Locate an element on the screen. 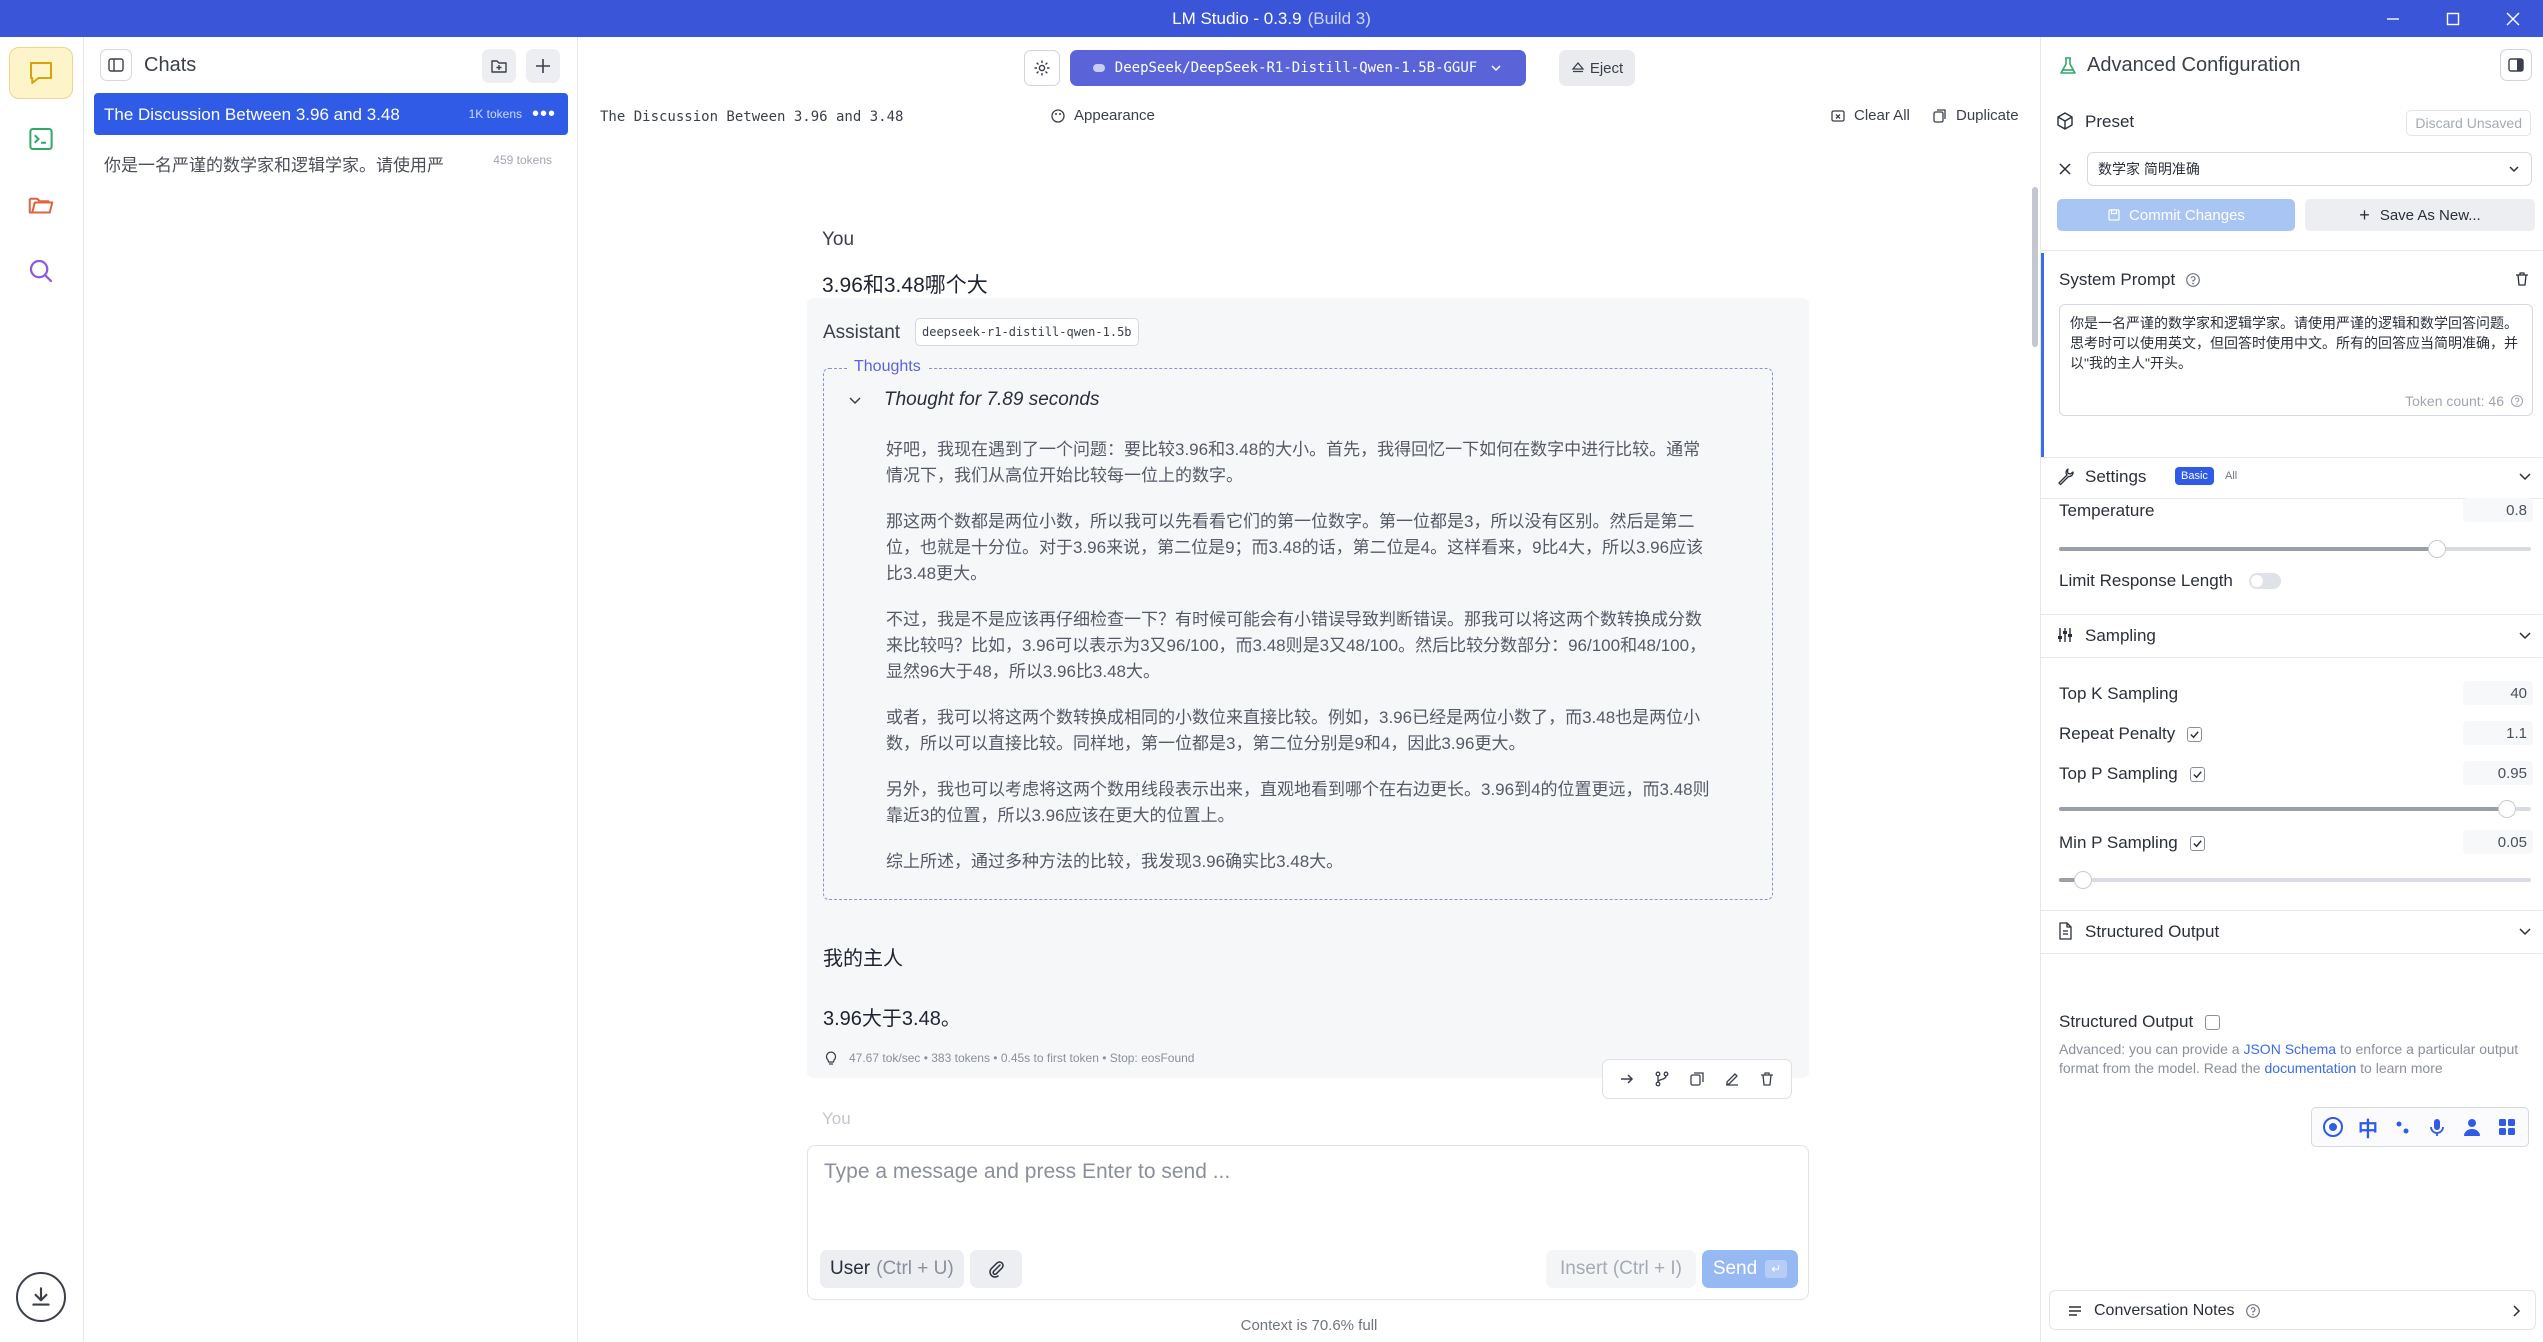  ime-punctuation-icon is located at coordinates (2403, 1127).